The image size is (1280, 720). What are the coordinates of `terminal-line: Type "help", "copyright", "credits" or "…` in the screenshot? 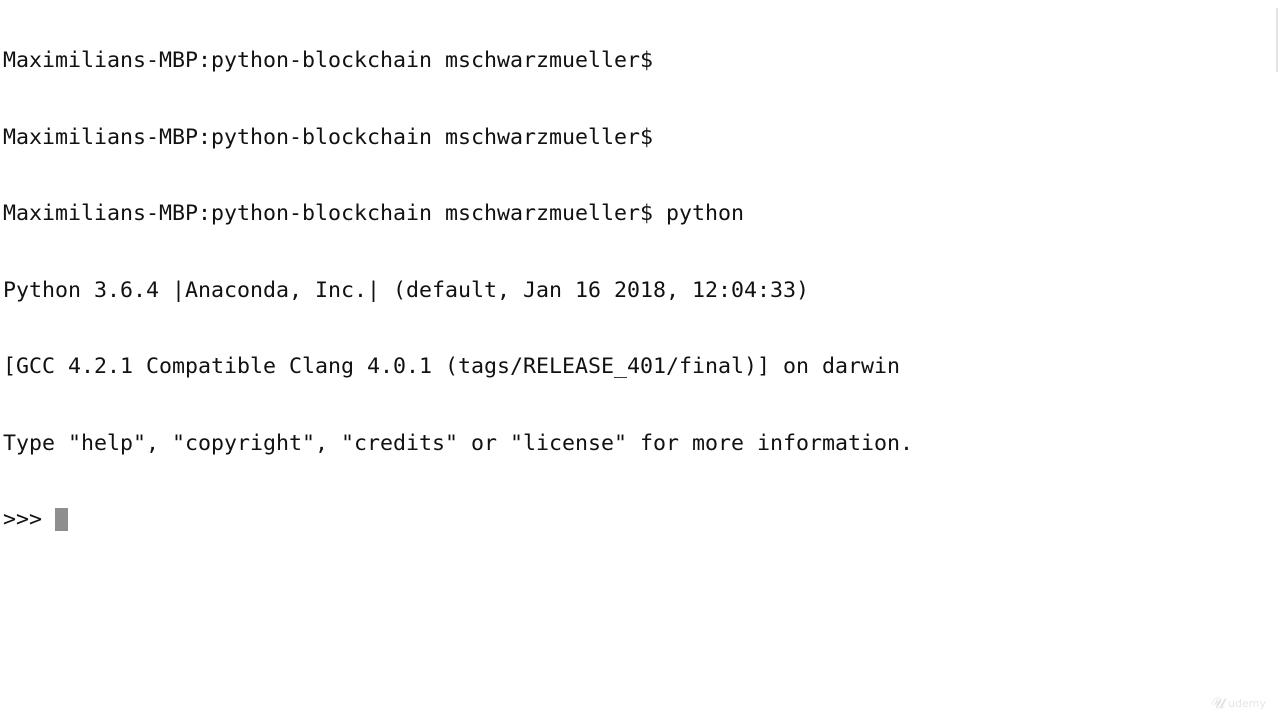 It's located at (458, 443).